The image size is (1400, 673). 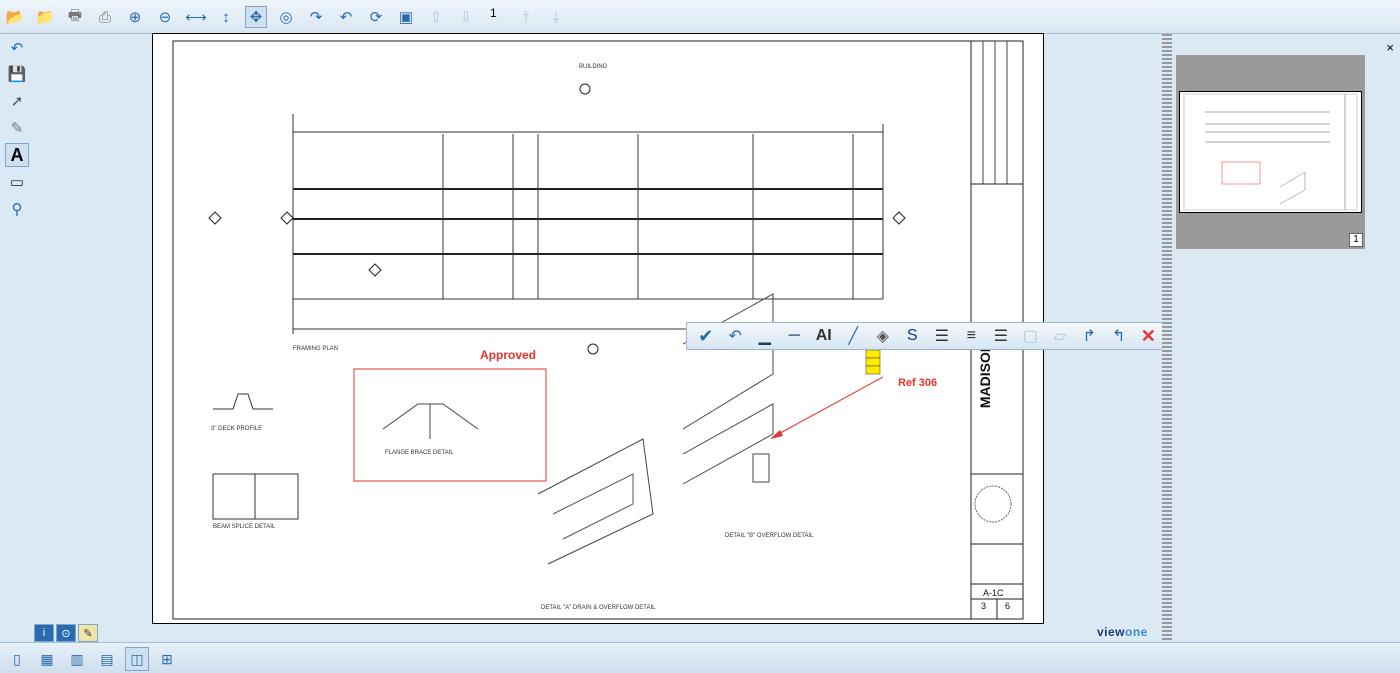 What do you see at coordinates (105, 17) in the screenshot?
I see `print-preview-icon: ⎙` at bounding box center [105, 17].